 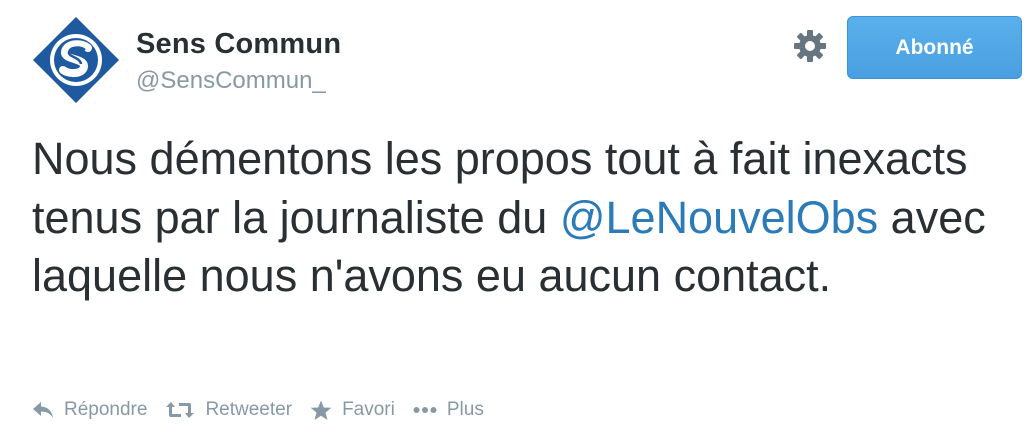 I want to click on tweet-actions: Répondre Retweeter Favori Plus, so click(x=267, y=410).